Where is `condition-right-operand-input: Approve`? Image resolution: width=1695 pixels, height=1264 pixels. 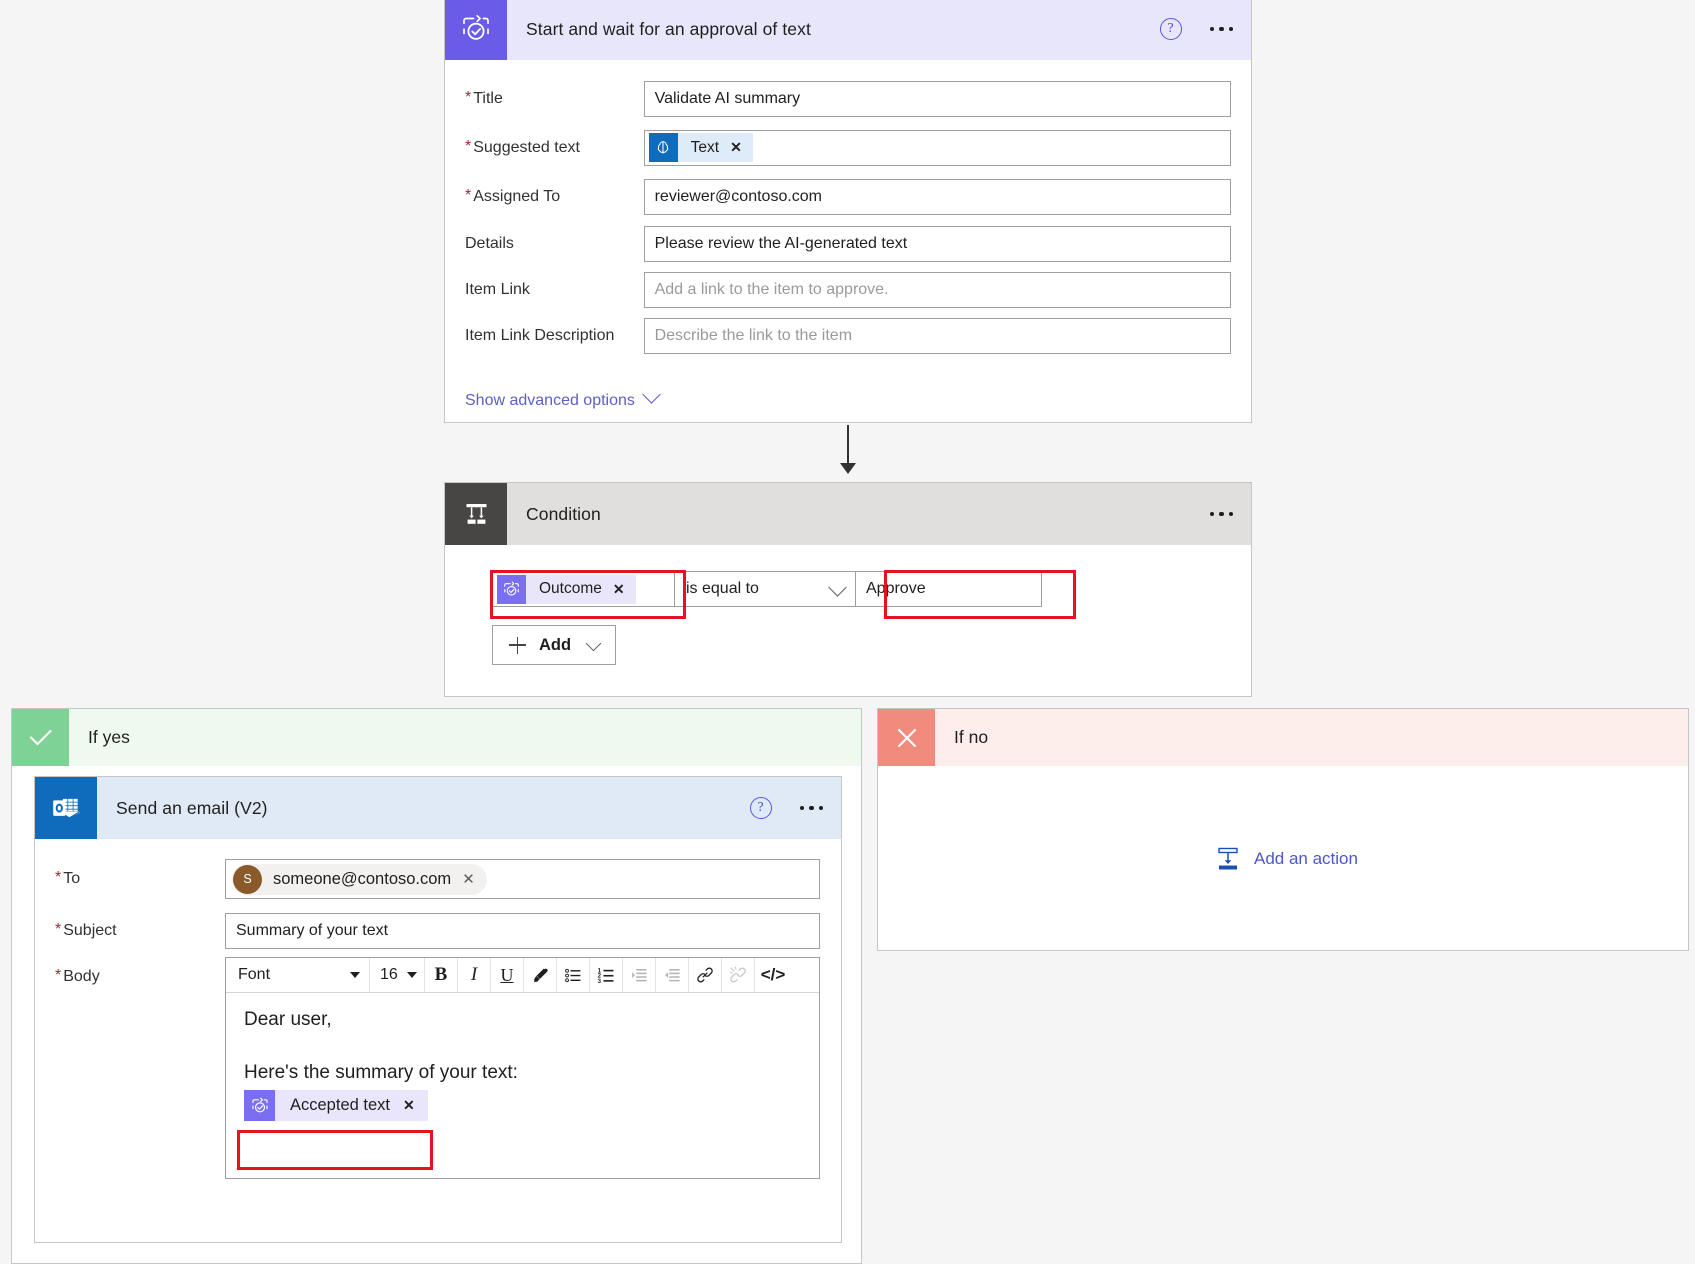
condition-right-operand-input: Approve is located at coordinates (949, 589).